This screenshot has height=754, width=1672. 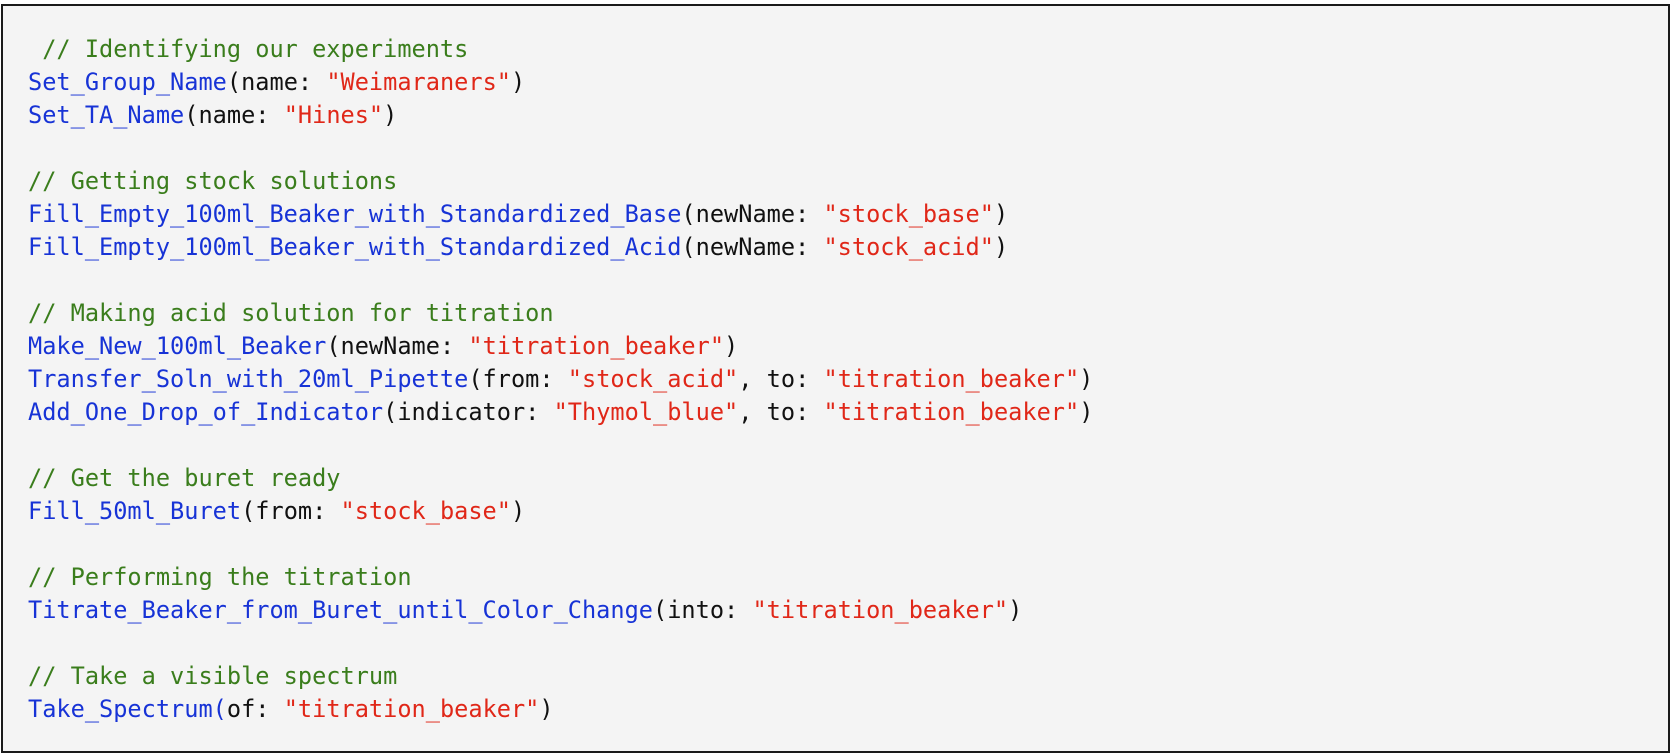 What do you see at coordinates (418, 82) in the screenshot?
I see `string-literal: "Weimaraners"` at bounding box center [418, 82].